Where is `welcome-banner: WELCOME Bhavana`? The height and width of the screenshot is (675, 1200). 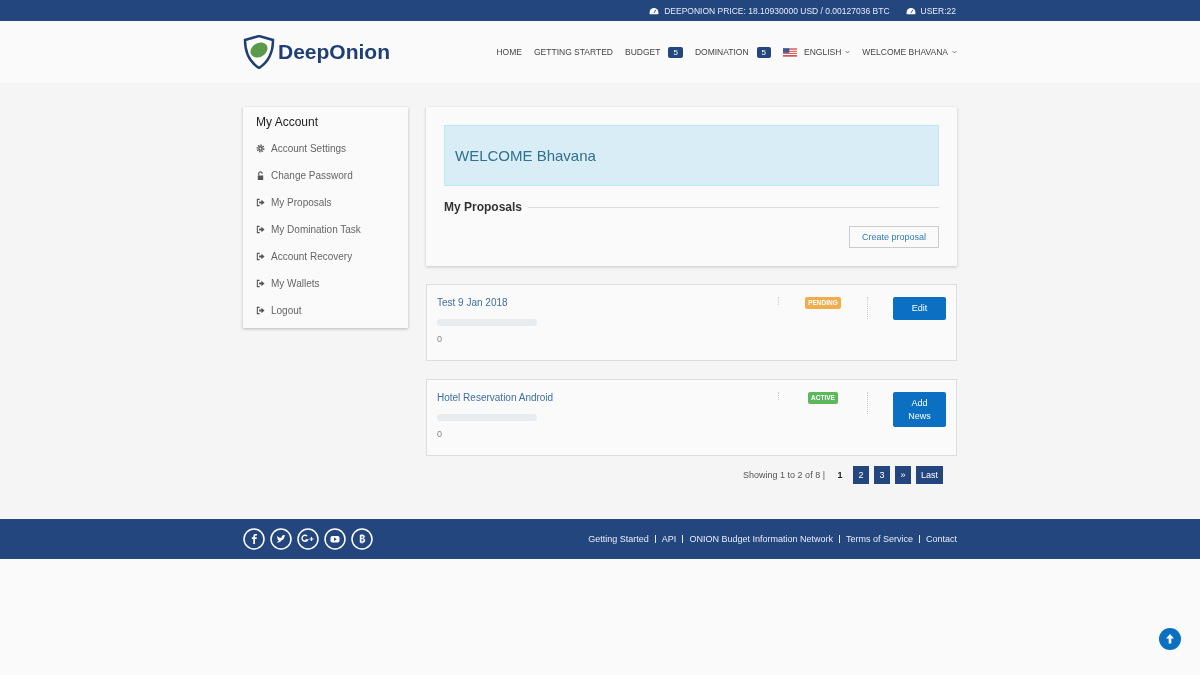
welcome-banner: WELCOME Bhavana is located at coordinates (691, 155).